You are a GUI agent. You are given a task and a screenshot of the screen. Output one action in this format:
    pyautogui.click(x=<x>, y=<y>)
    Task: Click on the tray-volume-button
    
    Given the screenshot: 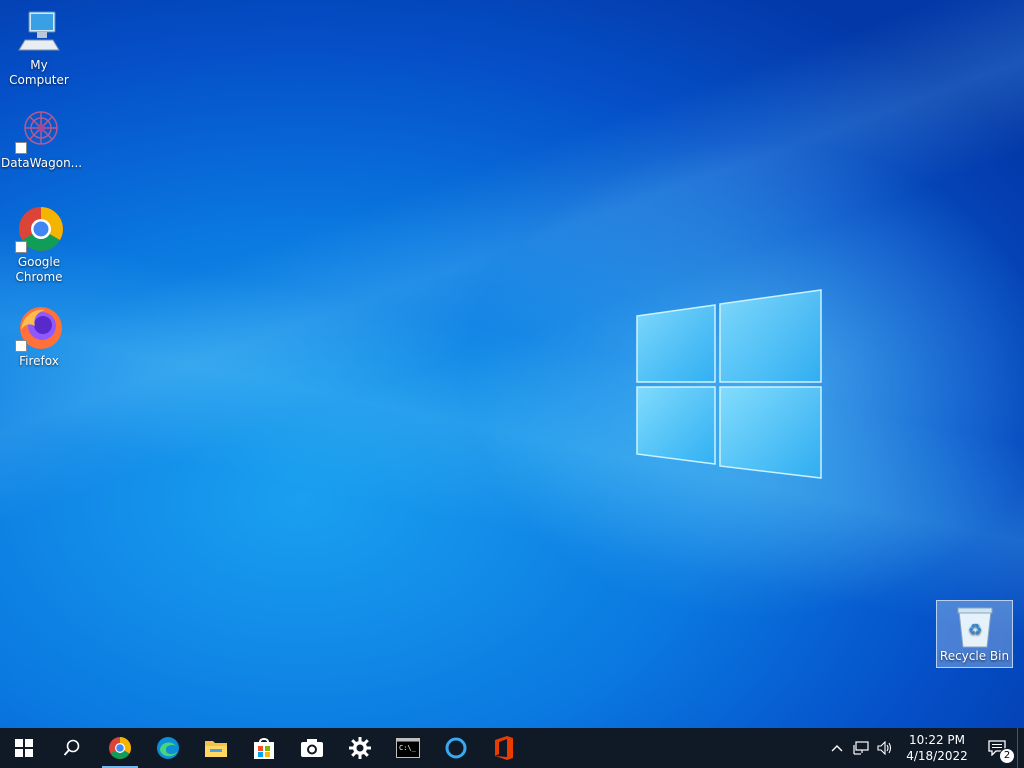 What is the action you would take?
    pyautogui.click(x=885, y=748)
    